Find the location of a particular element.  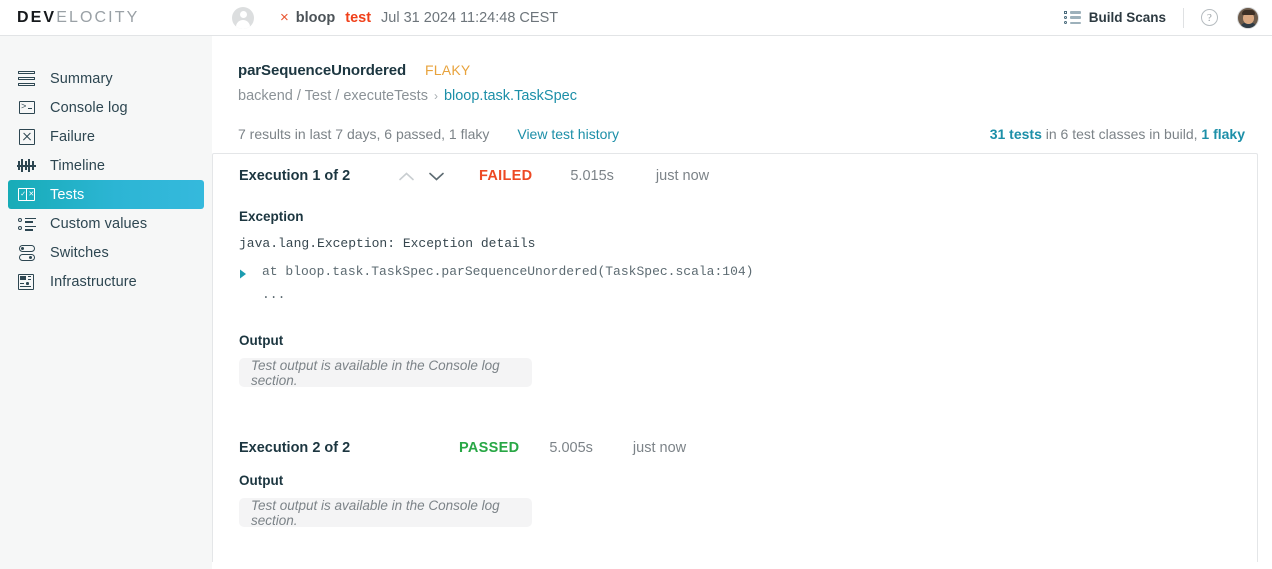

sidebar-item-failure: Failure is located at coordinates (106, 136).